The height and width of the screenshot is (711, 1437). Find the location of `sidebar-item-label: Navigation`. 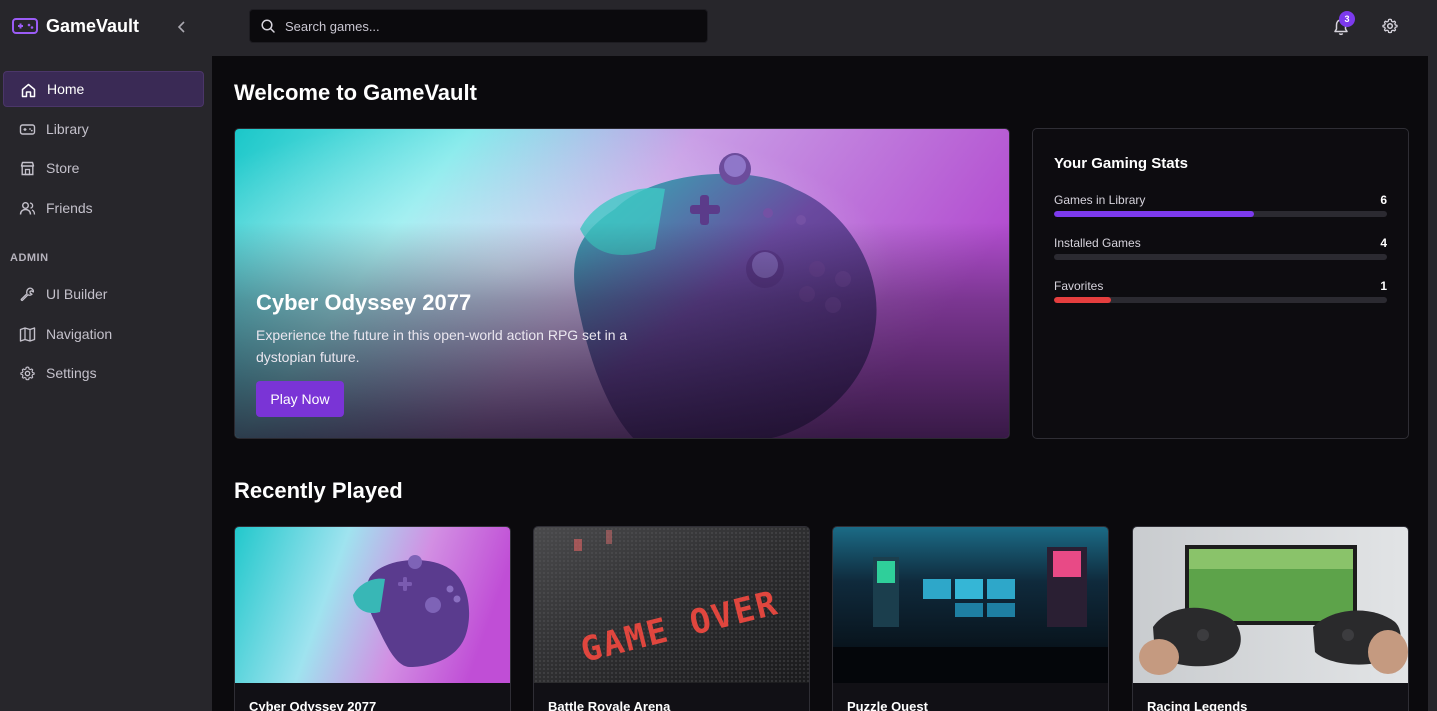

sidebar-item-label: Navigation is located at coordinates (79, 334).